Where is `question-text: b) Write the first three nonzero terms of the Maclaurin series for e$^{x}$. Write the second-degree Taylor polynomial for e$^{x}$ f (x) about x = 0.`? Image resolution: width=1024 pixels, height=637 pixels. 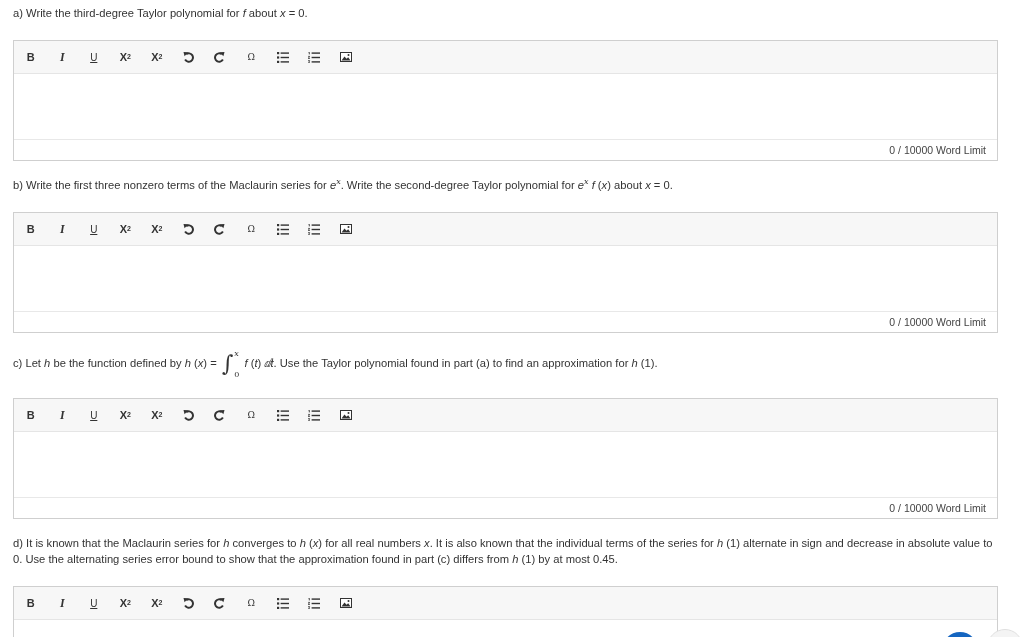 question-text: b) Write the first three nonzero terms of the Maclaurin series for e$^{x}$. Write the second-degree Taylor polynomial for e$^{x}$ f (x) about x = 0. is located at coordinates (343, 185).